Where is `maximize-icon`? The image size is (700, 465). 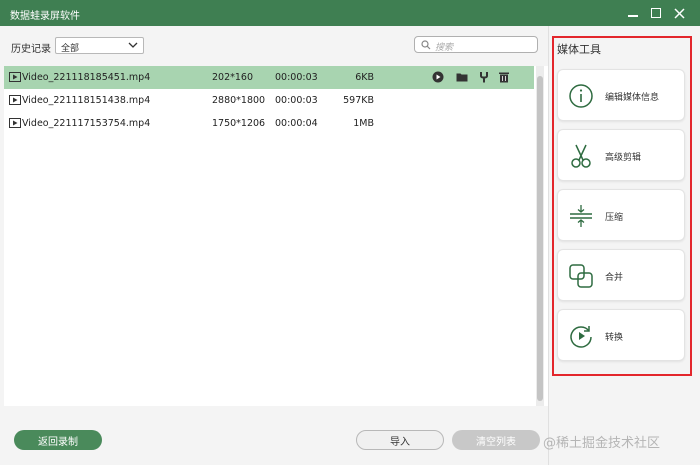
maximize-icon is located at coordinates (656, 13).